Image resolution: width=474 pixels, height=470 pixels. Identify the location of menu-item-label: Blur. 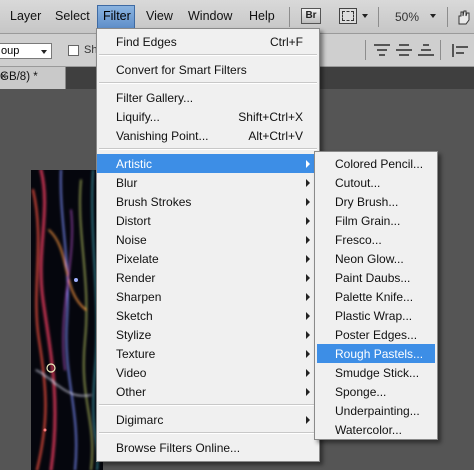
(127, 183).